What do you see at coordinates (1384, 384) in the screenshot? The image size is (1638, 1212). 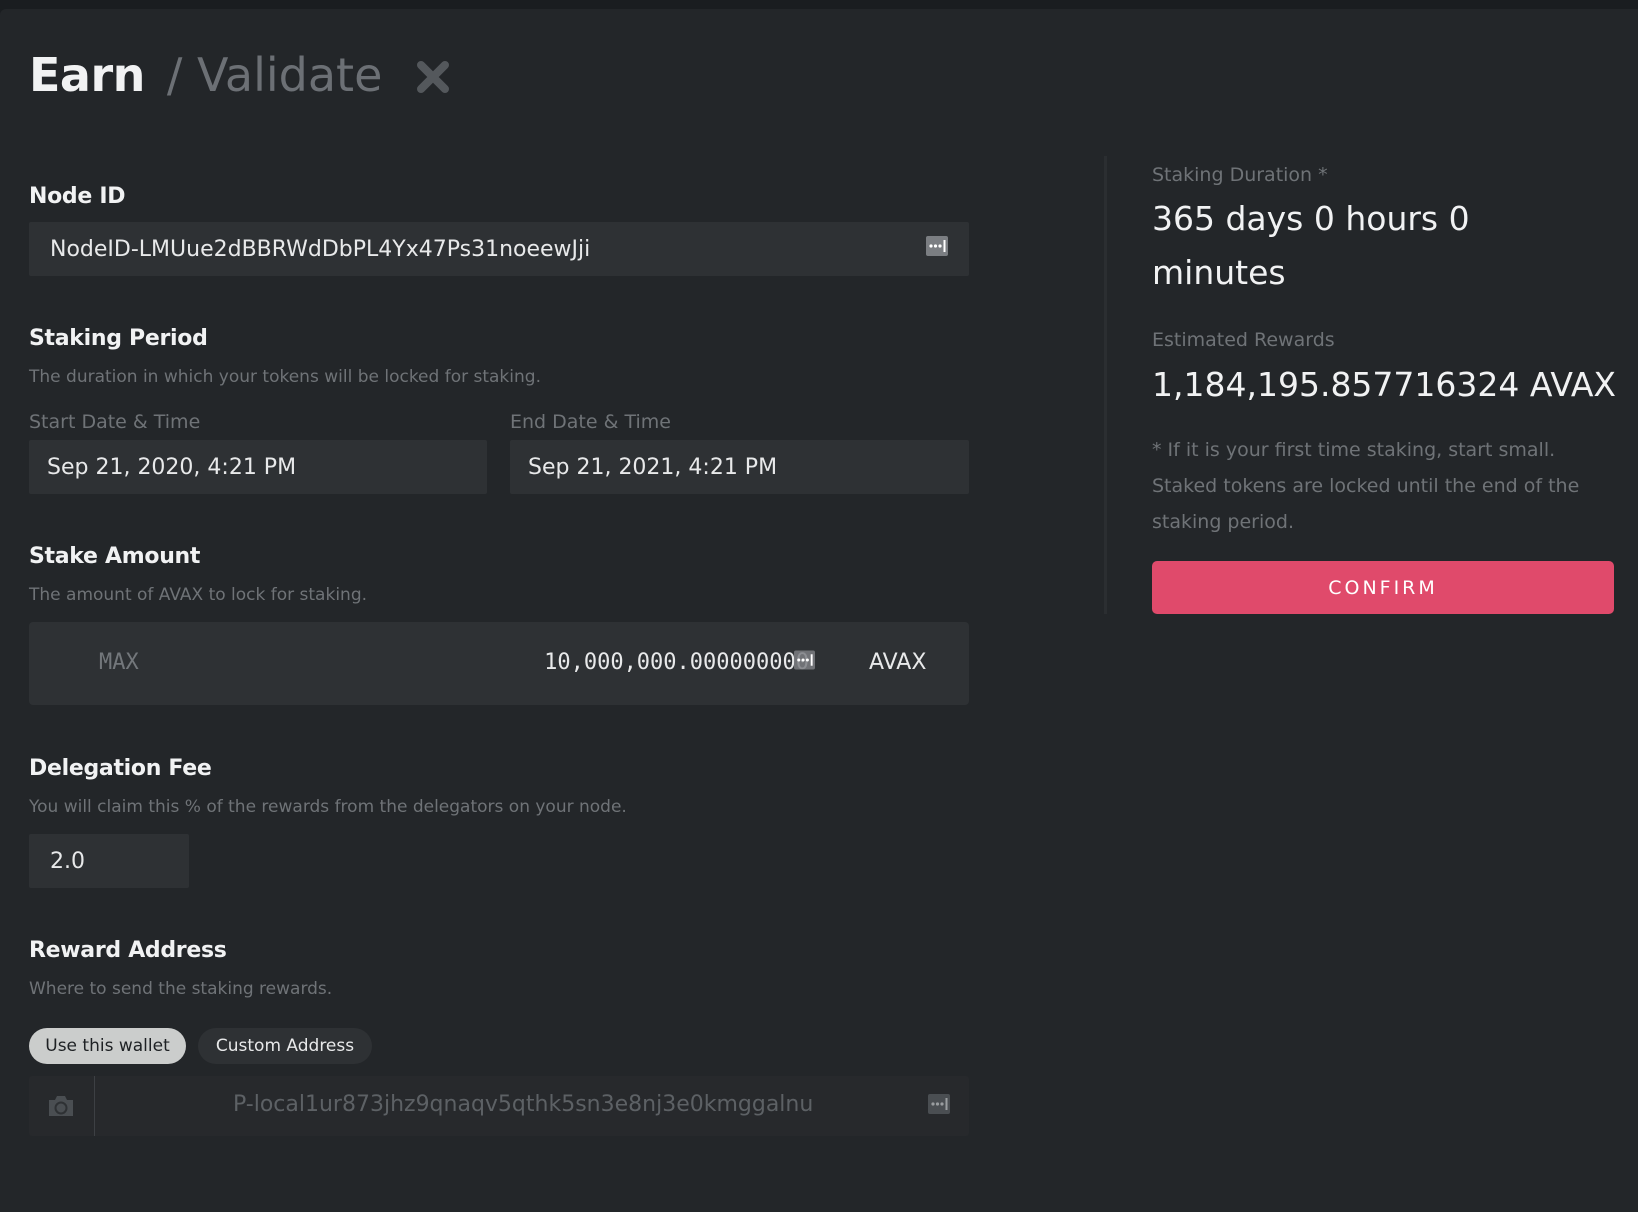 I see `estimated-rewards-value: 1,184,195.857716324 AVAX` at bounding box center [1384, 384].